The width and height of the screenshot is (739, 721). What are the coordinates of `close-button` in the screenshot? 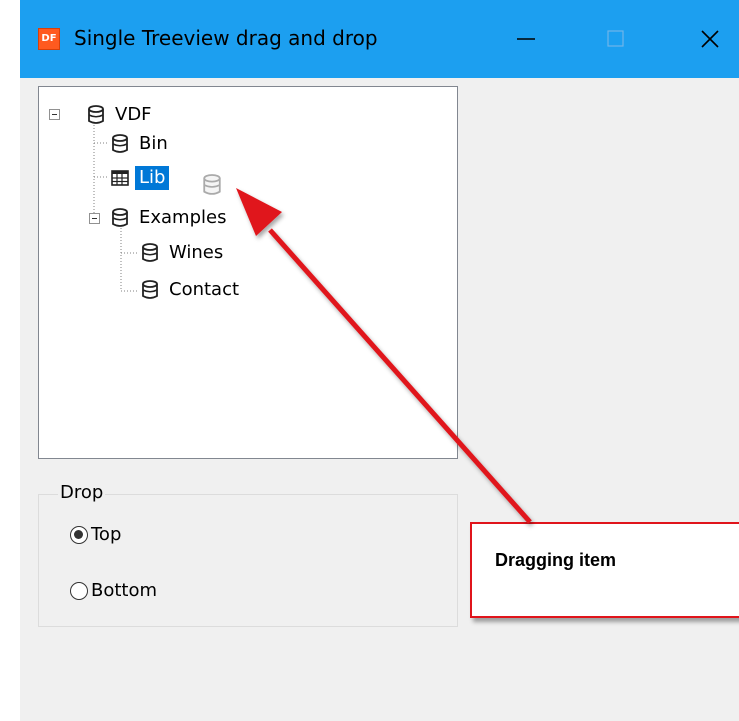 It's located at (710, 39).